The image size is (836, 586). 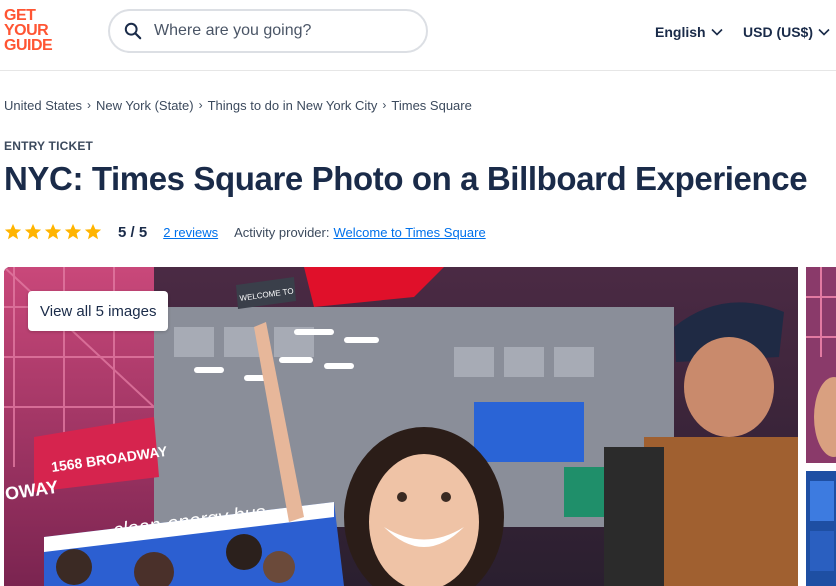 What do you see at coordinates (98, 311) in the screenshot?
I see `view-all-images-button: View all 5 images` at bounding box center [98, 311].